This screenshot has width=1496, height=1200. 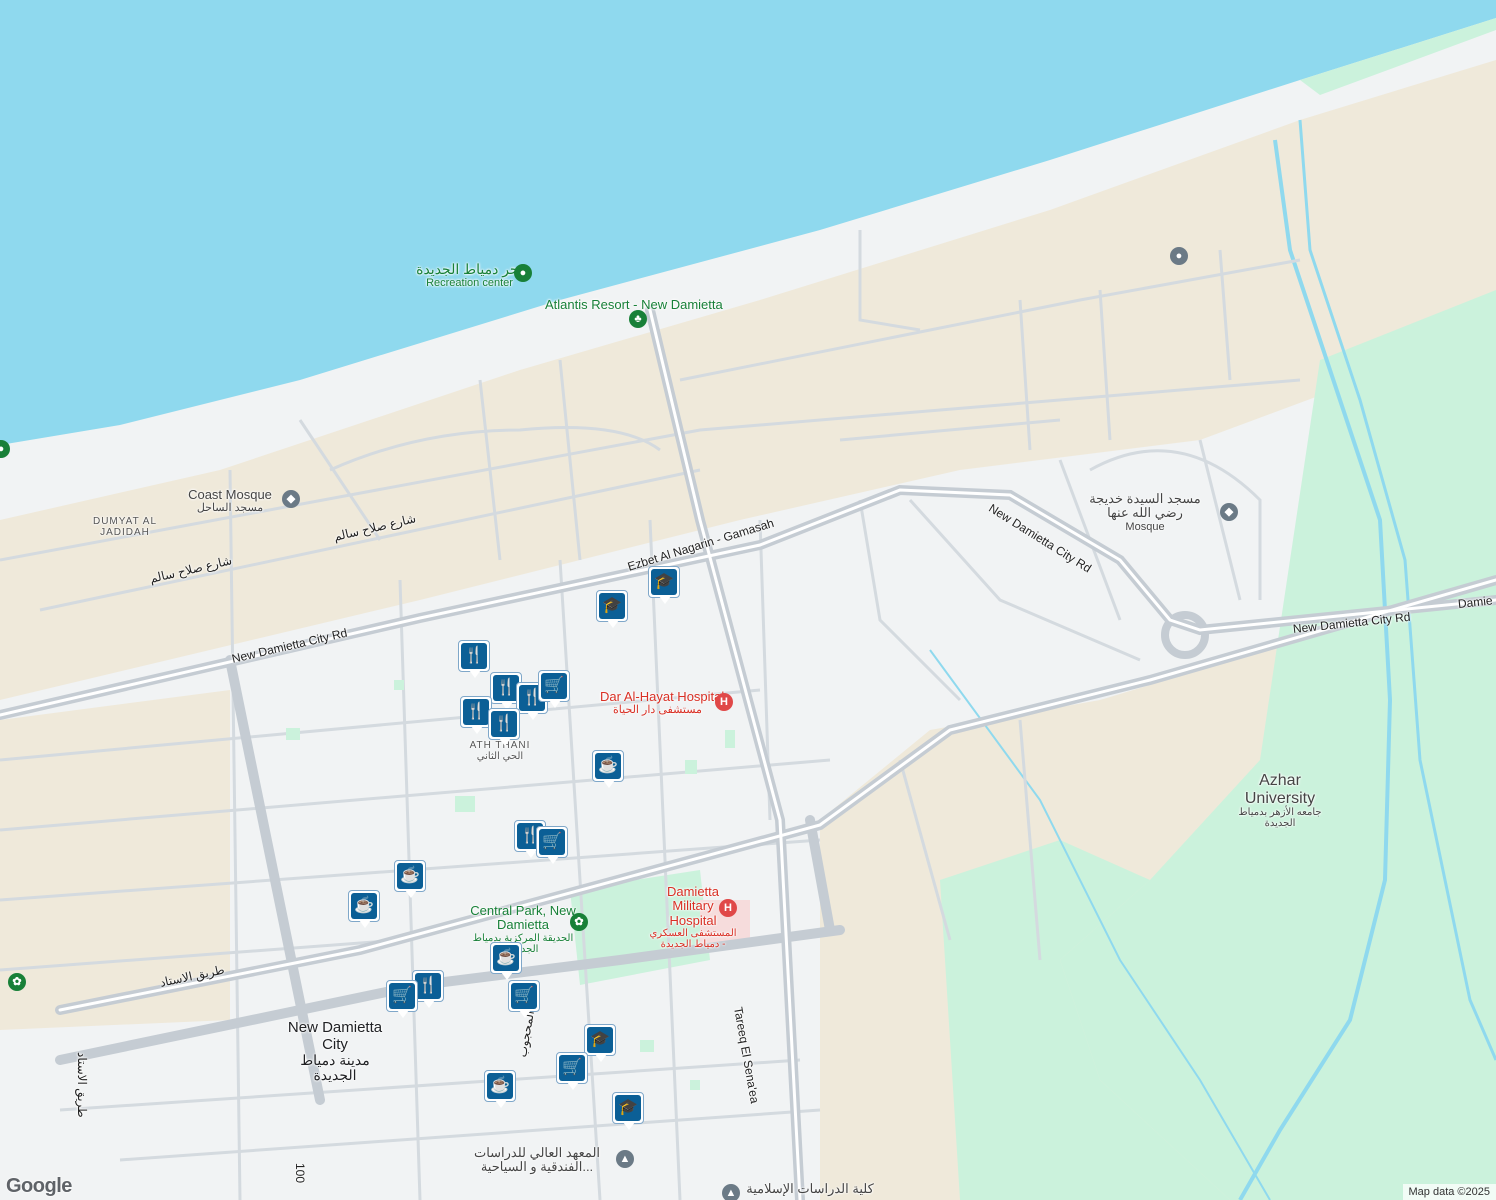 I want to click on ath-thani-sub: الحي الثاني, so click(x=500, y=756).